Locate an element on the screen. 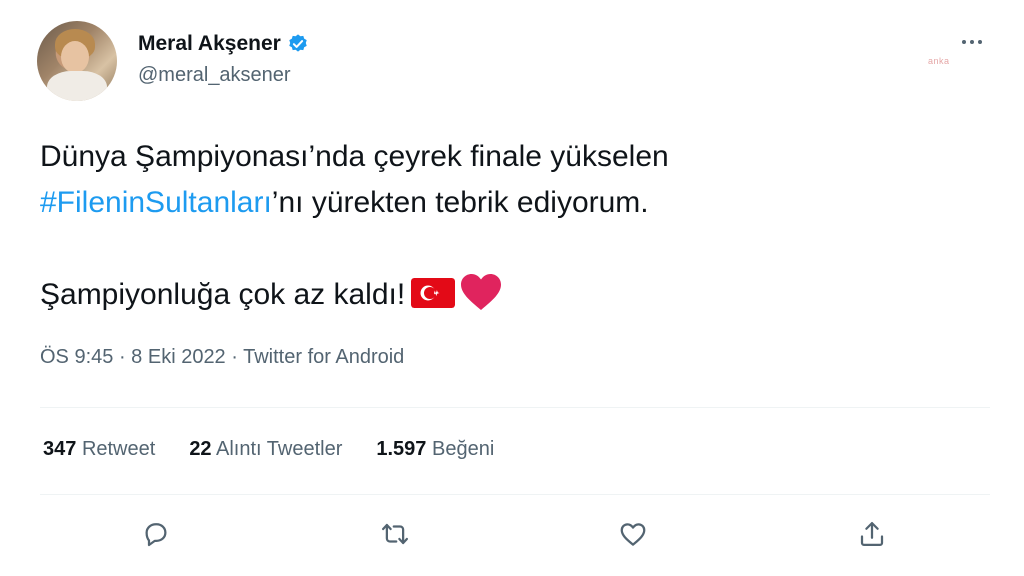  stat-count: 347 is located at coordinates (60, 449).